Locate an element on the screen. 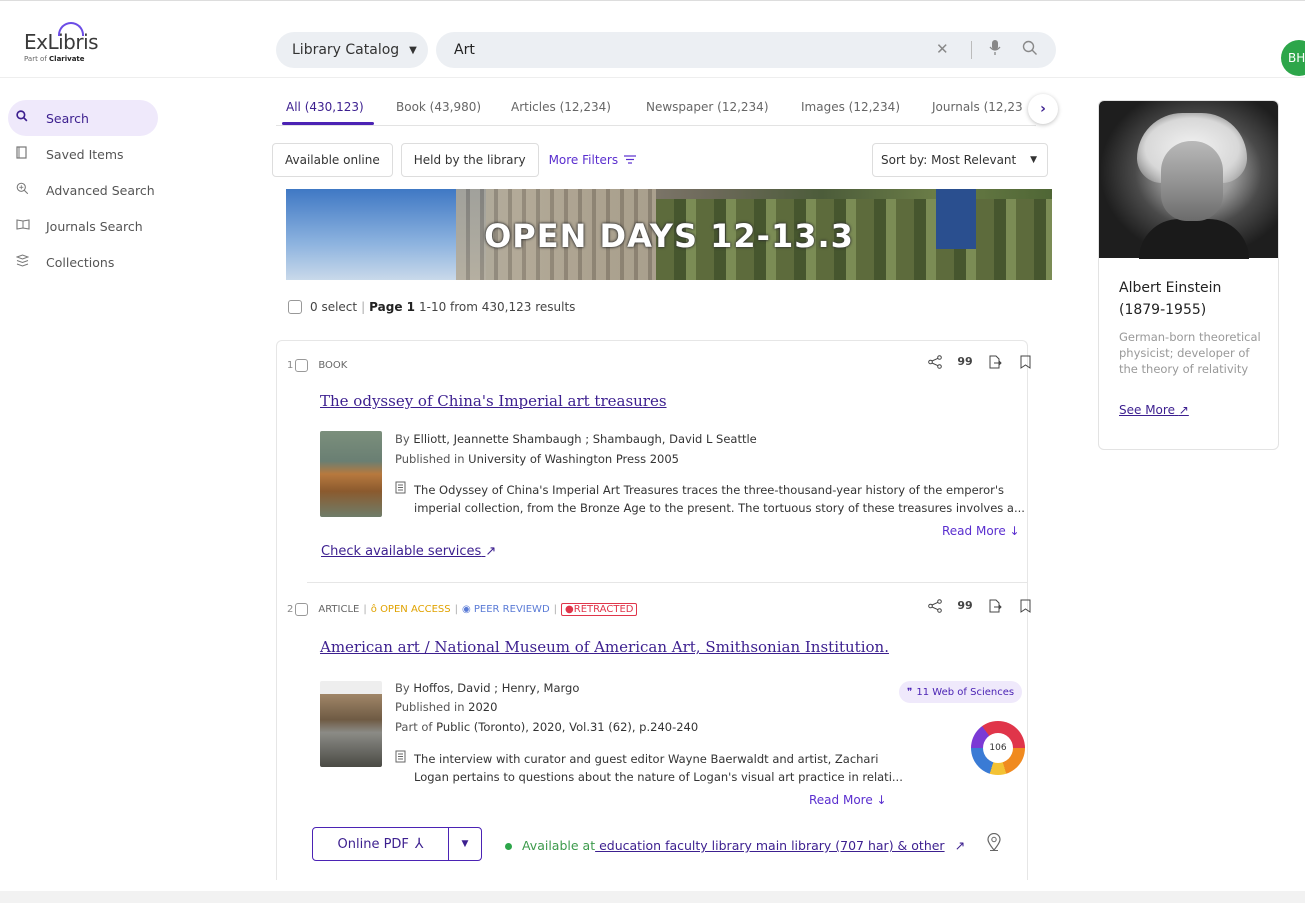 Image resolution: width=1305 pixels, height=903 pixels. book-cover-thumbnail is located at coordinates (351, 474).